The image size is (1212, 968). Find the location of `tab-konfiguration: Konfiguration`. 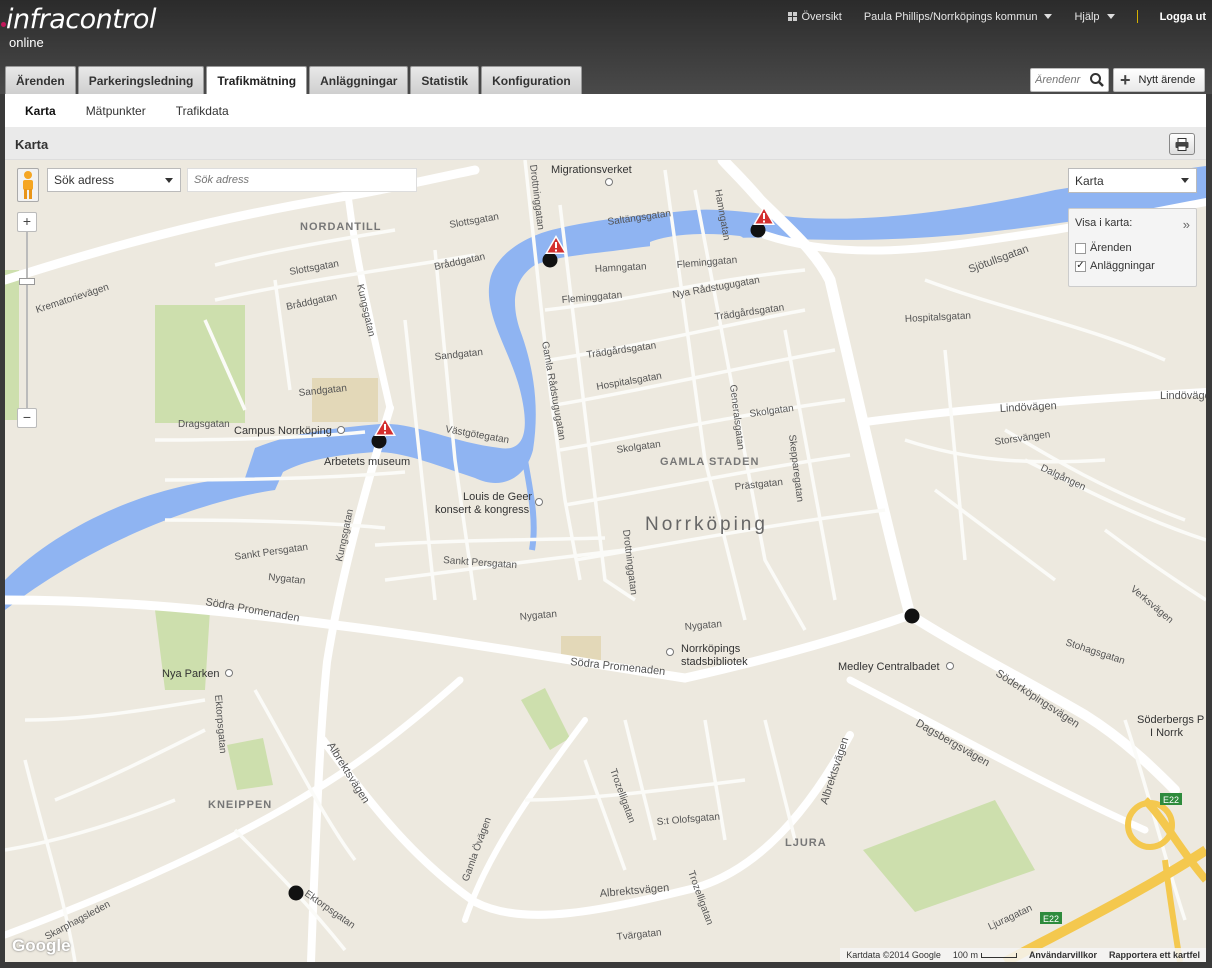

tab-konfiguration: Konfiguration is located at coordinates (531, 80).